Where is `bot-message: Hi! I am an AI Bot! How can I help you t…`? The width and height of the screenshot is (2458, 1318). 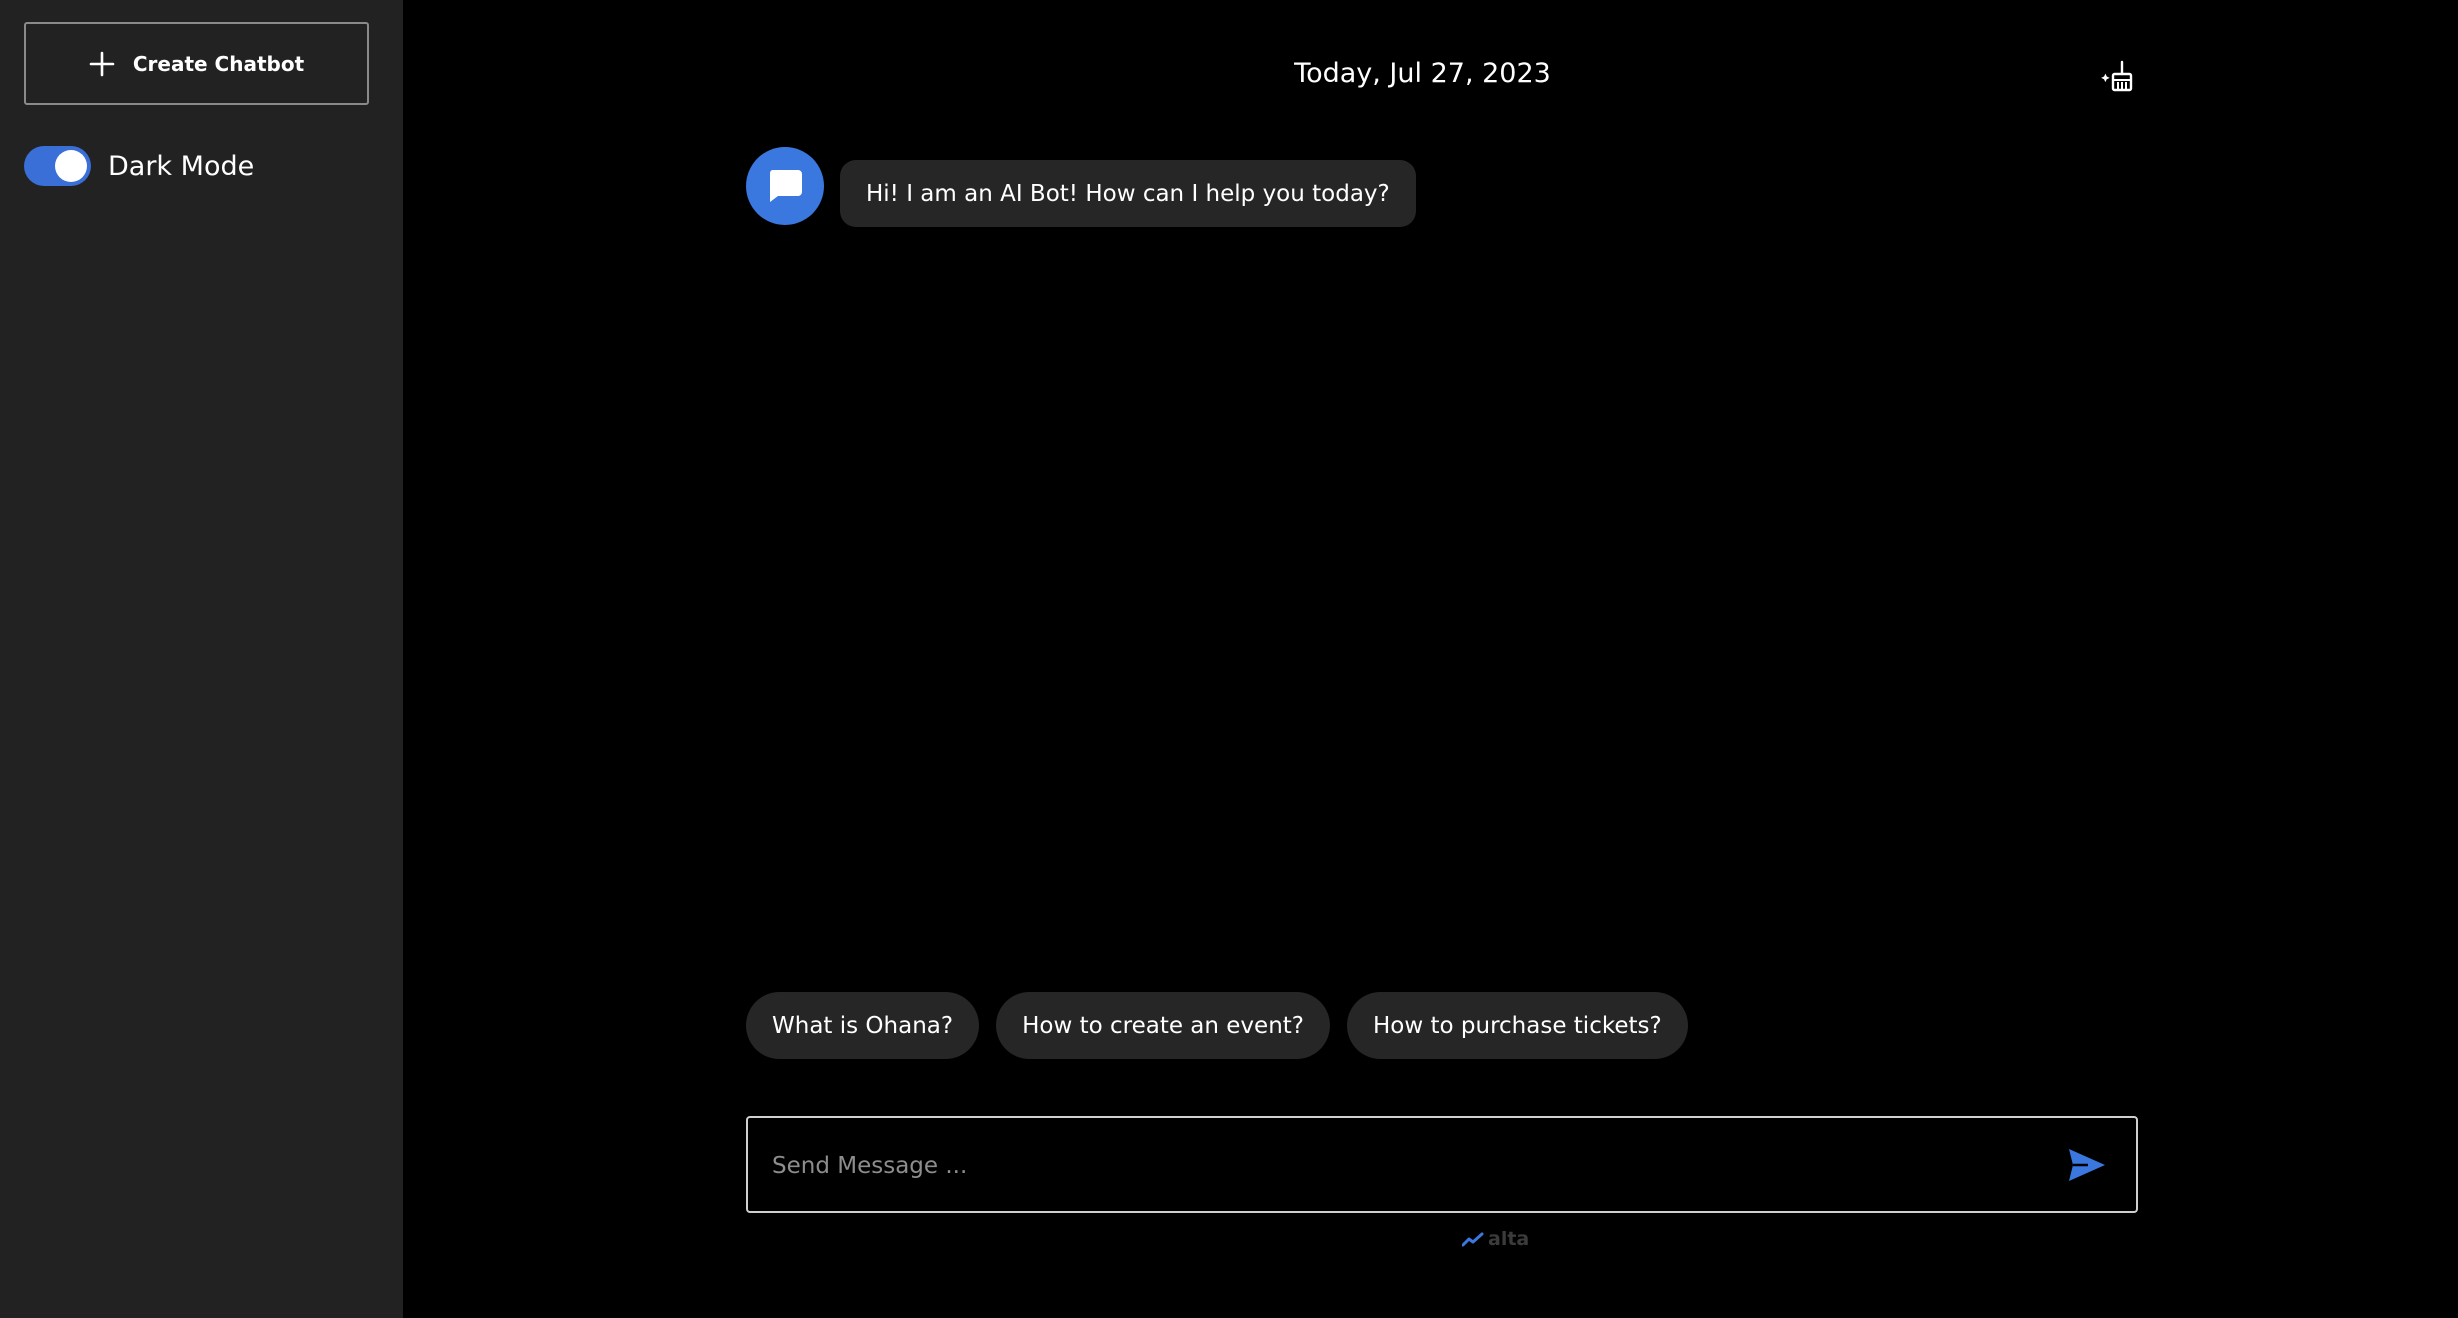
bot-message: Hi! I am an AI Bot! How can I help you t… is located at coordinates (1128, 193).